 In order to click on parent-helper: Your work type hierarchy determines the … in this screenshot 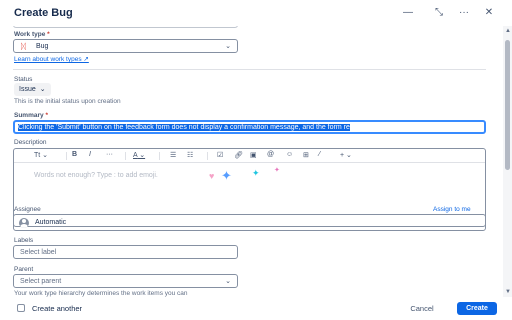, I will do `click(101, 293)`.